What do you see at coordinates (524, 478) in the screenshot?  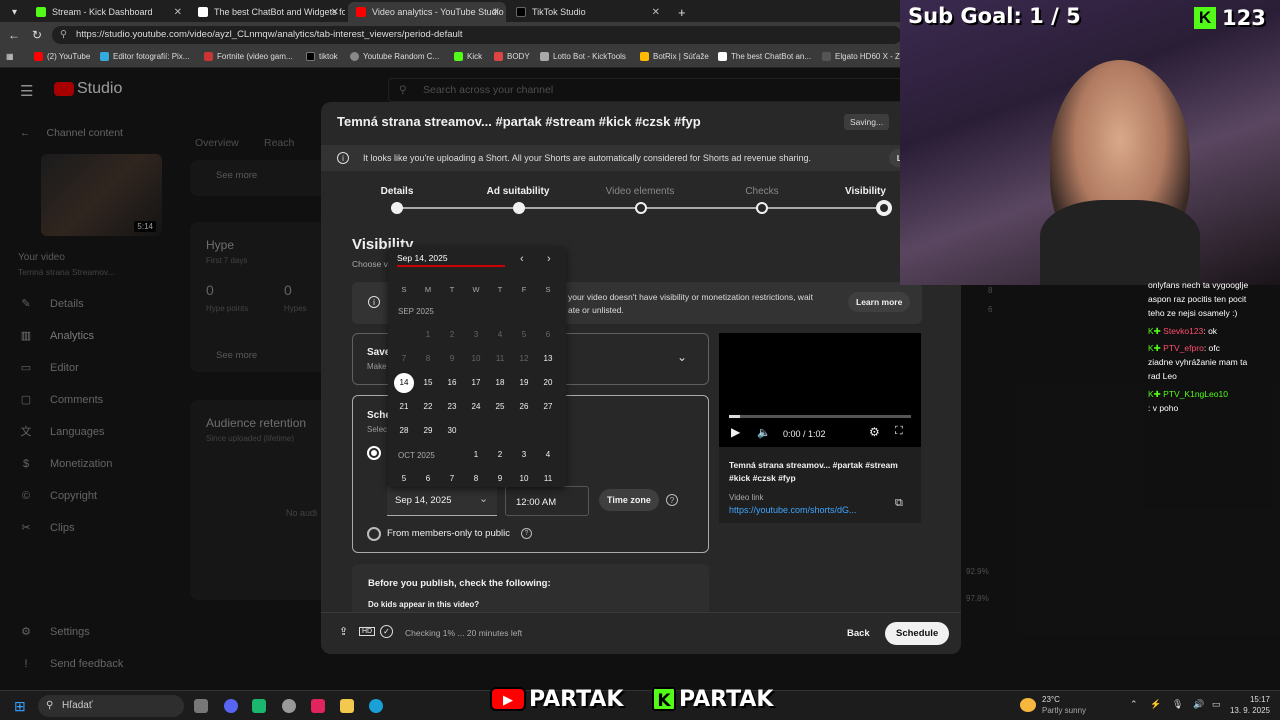 I see `calendar-day: 10` at bounding box center [524, 478].